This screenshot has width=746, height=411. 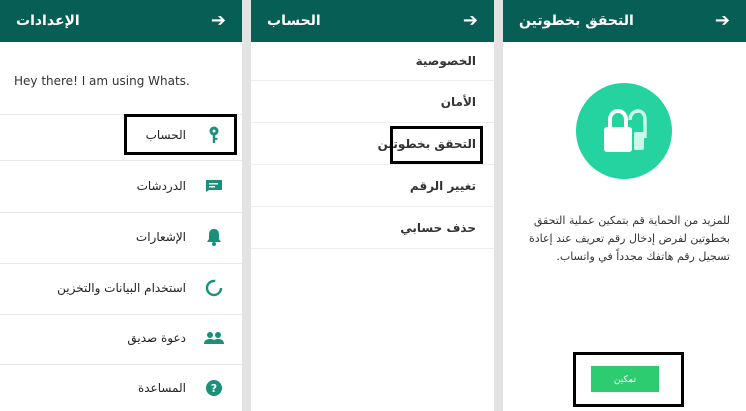 I want to click on enable-button: تمكين, so click(x=625, y=379).